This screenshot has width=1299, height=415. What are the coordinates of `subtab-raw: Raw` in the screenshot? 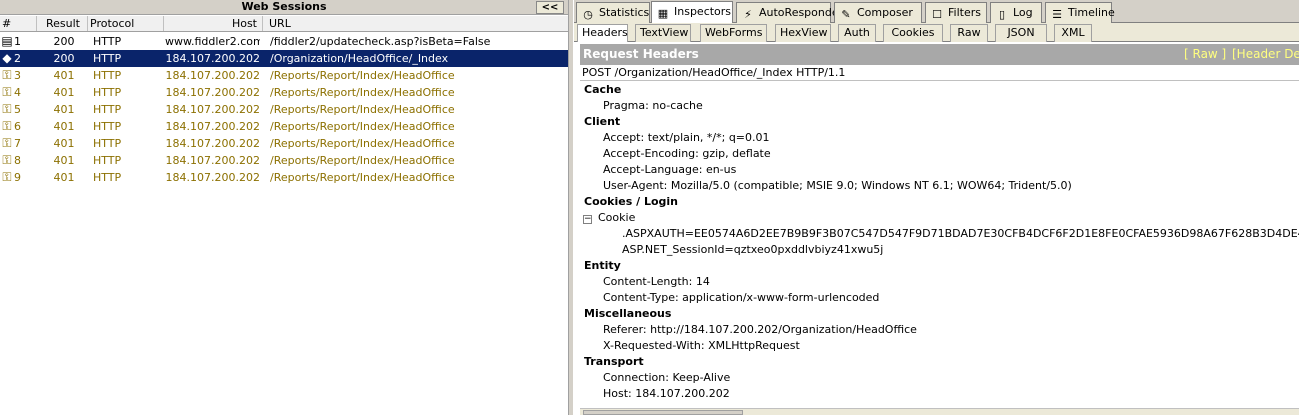 It's located at (969, 33).